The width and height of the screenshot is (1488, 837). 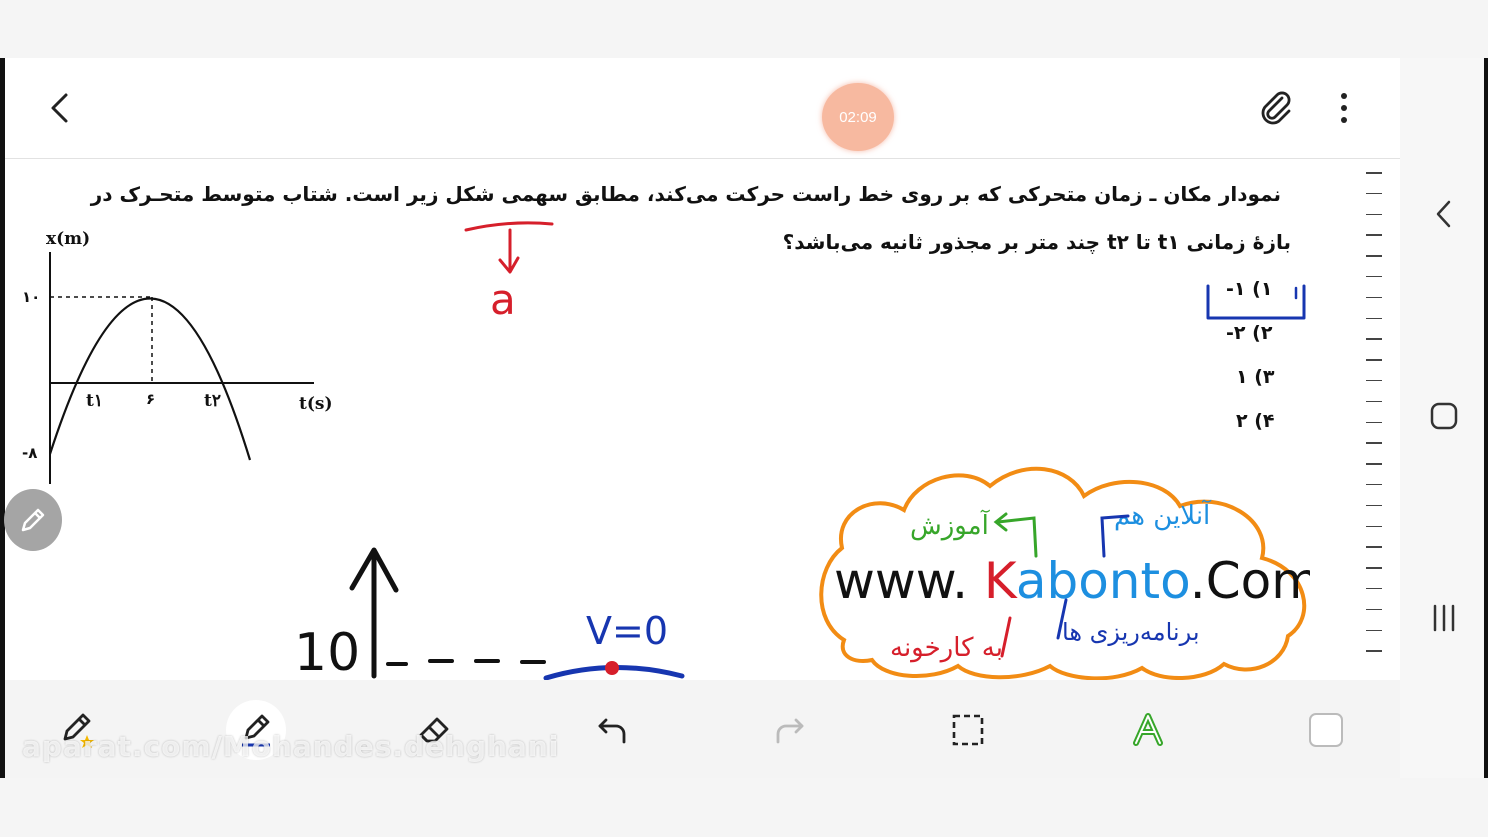 I want to click on option-3: ۳) ۱, so click(x=1255, y=377).